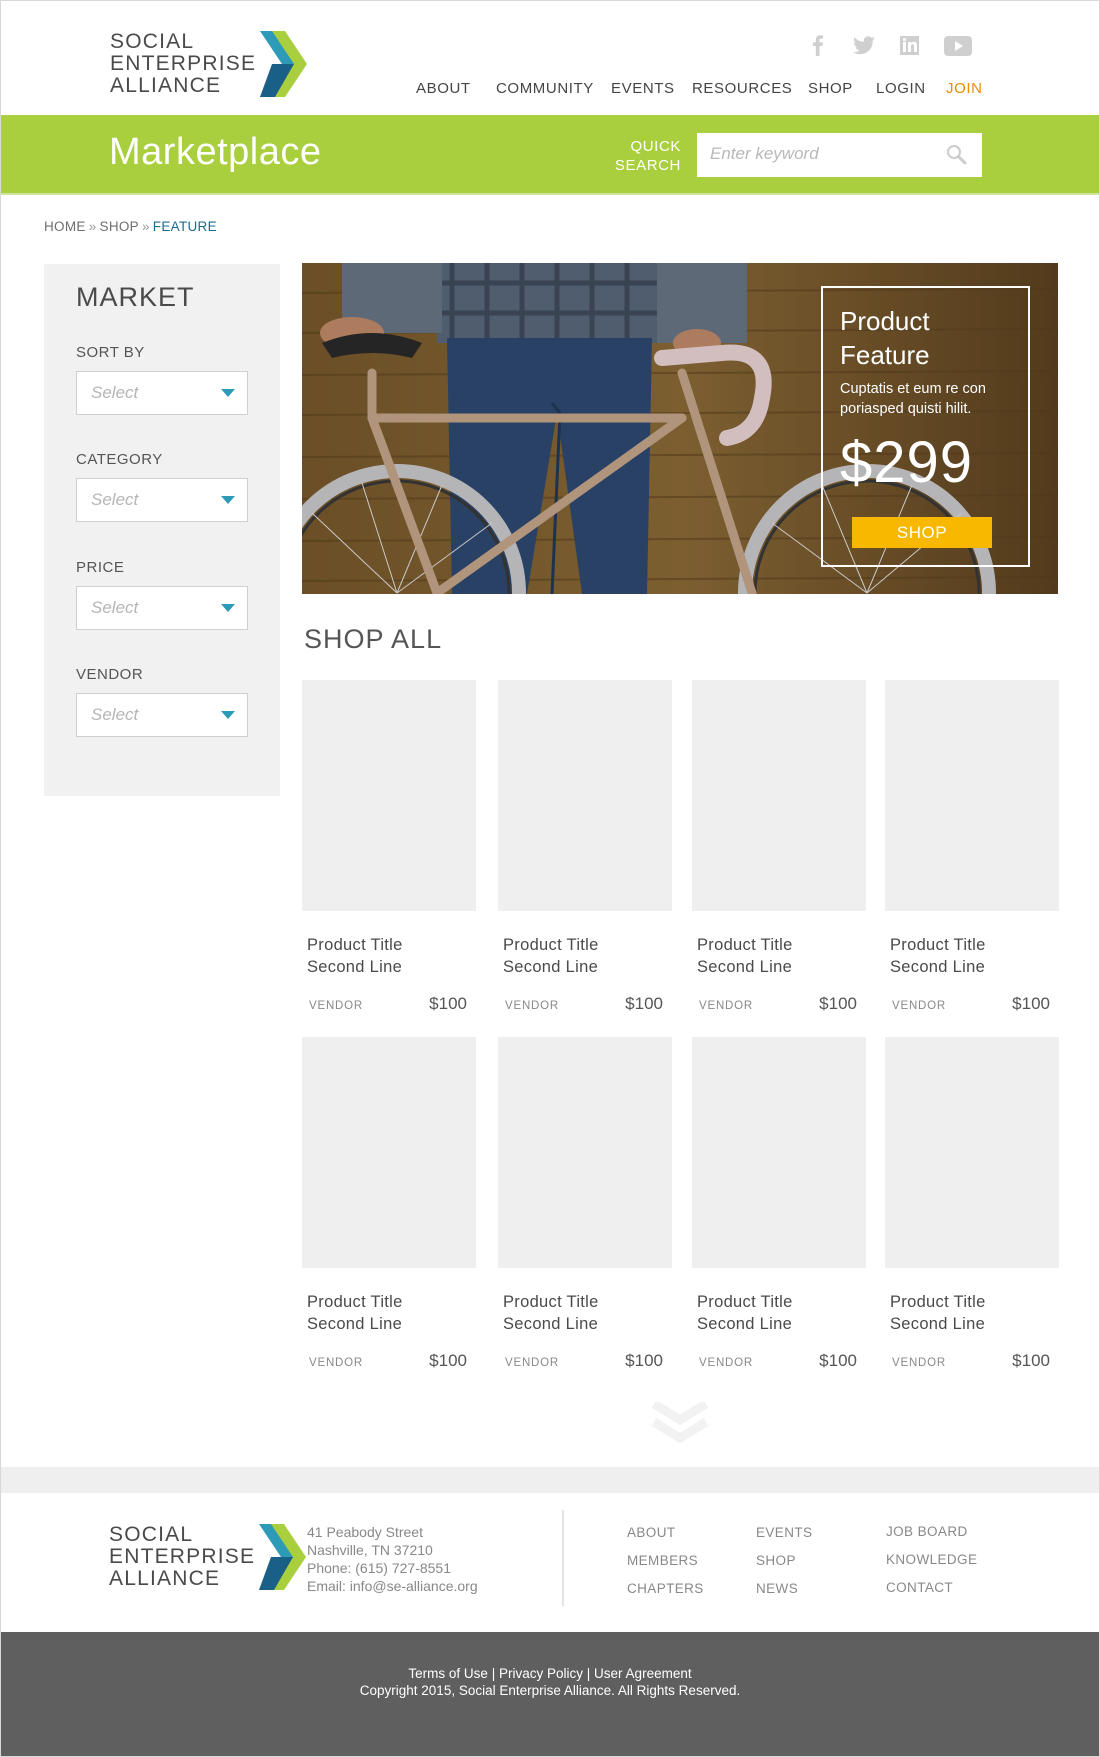 The image size is (1100, 1757). What do you see at coordinates (818, 154) in the screenshot?
I see `search-input` at bounding box center [818, 154].